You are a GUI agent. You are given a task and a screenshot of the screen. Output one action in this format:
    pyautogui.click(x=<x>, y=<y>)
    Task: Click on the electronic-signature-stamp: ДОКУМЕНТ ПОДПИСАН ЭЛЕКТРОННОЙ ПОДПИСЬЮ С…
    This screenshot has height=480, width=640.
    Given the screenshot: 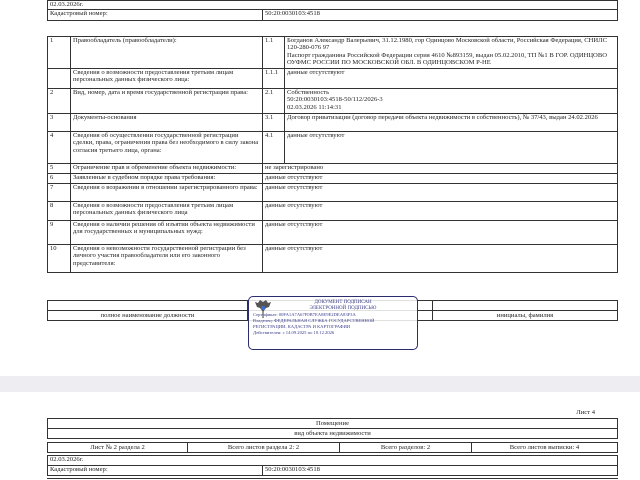 What is the action you would take?
    pyautogui.click(x=333, y=323)
    